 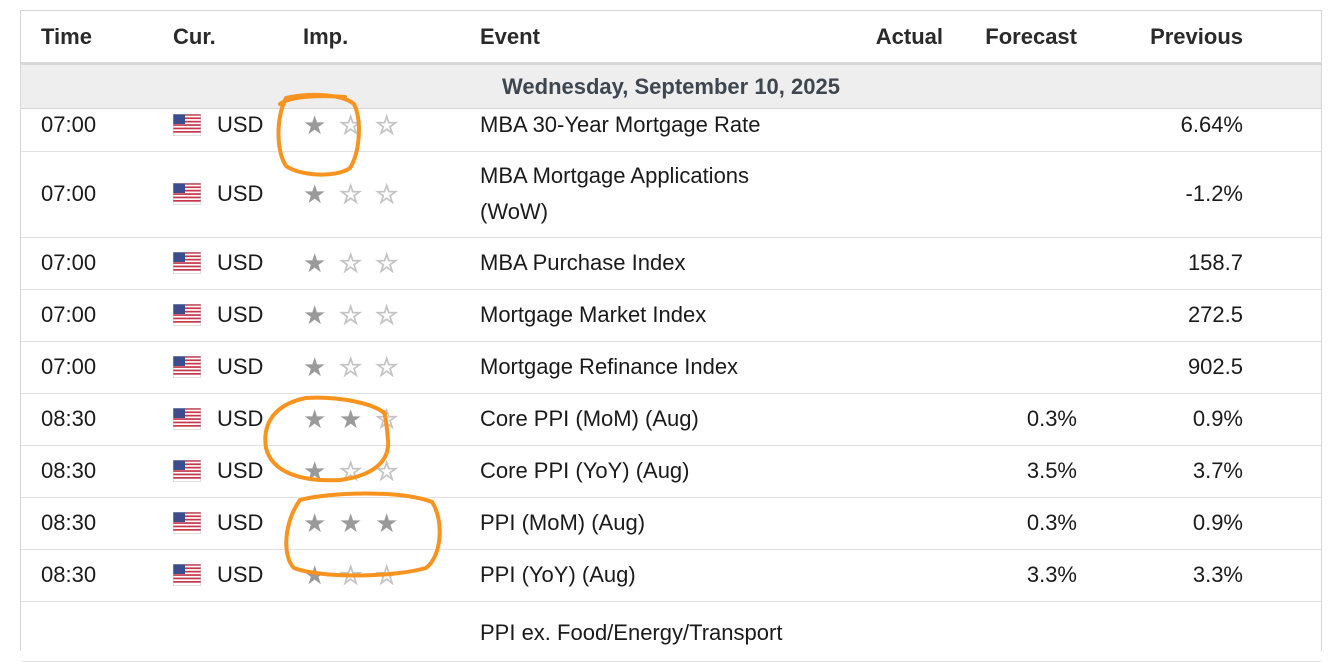 What do you see at coordinates (66, 37) in the screenshot?
I see `header-time: Time` at bounding box center [66, 37].